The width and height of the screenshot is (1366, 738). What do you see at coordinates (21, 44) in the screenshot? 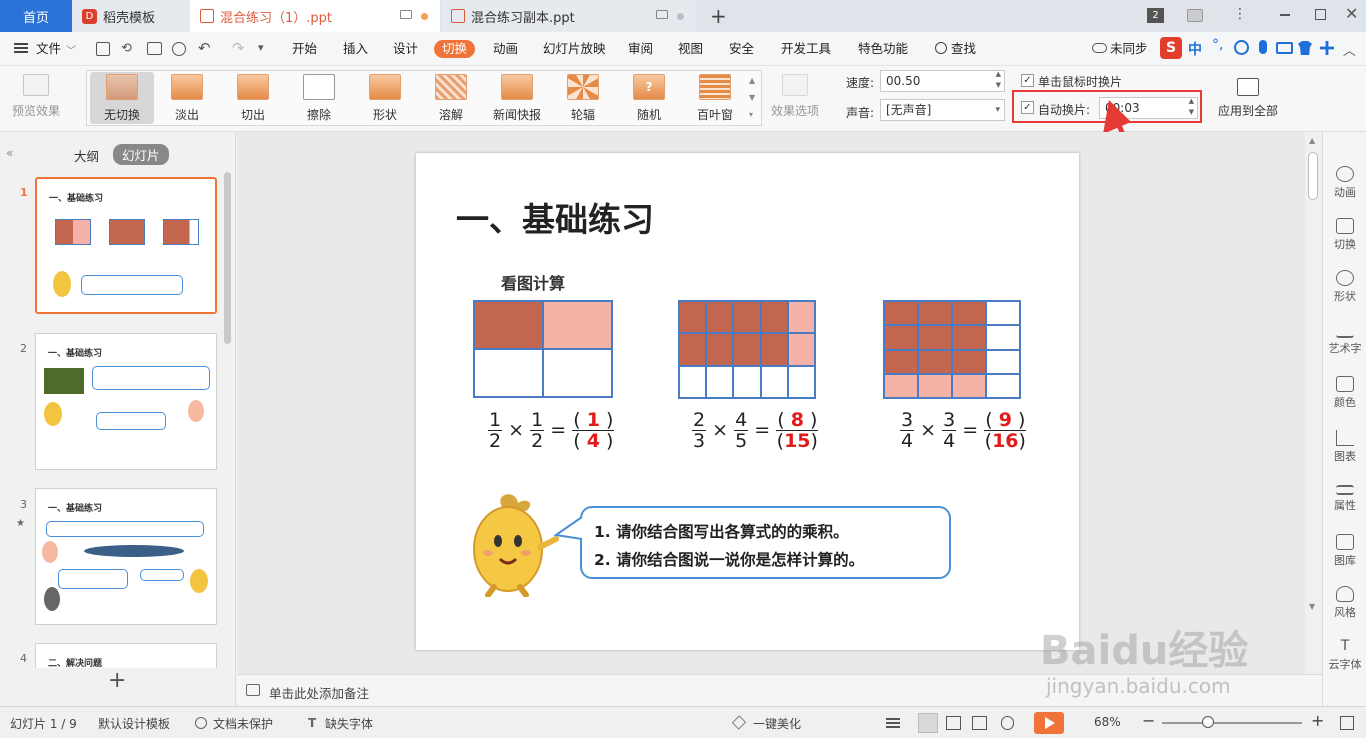
I see `hamburger-icon` at bounding box center [21, 44].